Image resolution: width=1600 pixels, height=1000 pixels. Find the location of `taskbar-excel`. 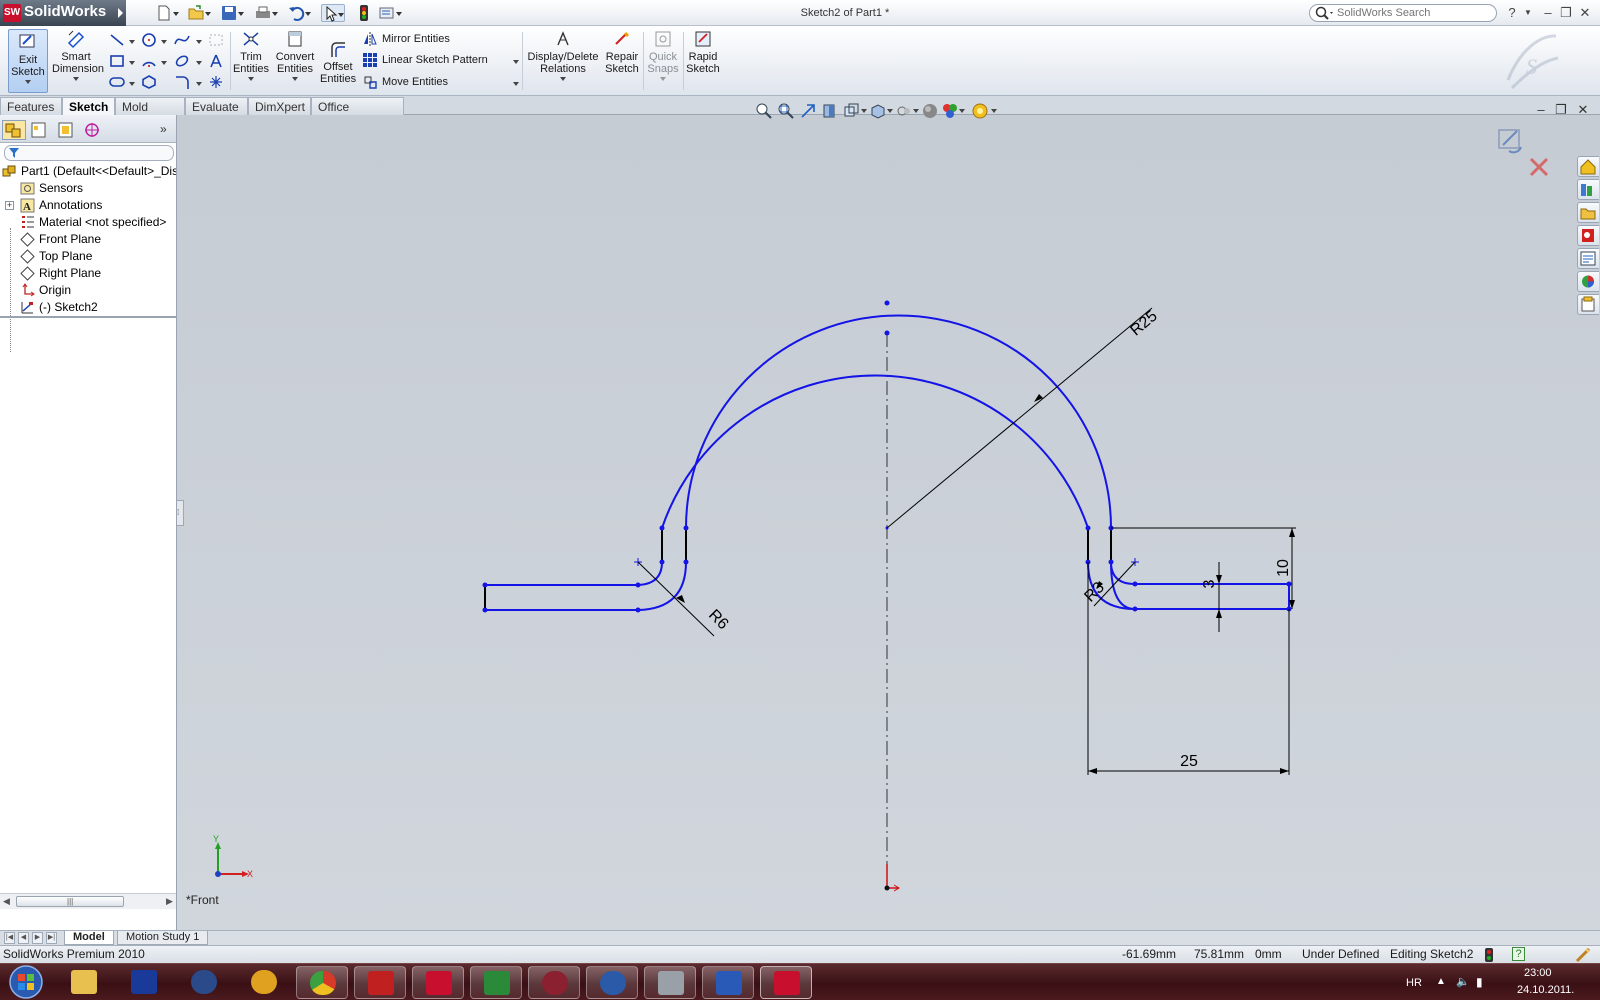

taskbar-excel is located at coordinates (496, 982).